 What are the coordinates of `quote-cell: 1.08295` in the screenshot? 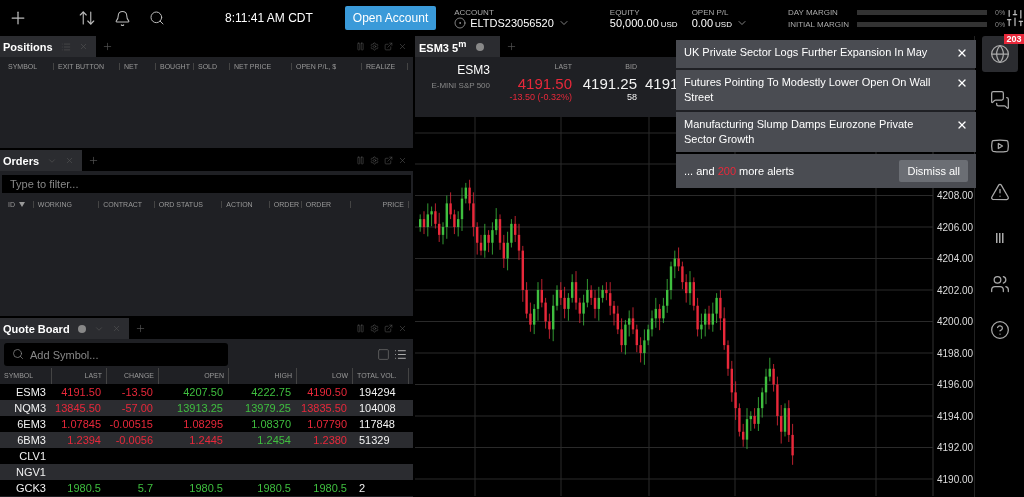 It's located at (203, 424).